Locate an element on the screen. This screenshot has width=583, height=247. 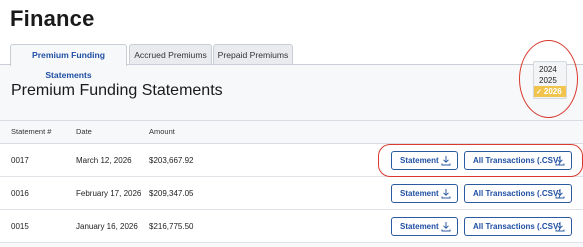
statement-date: March 12, 2026 is located at coordinates (104, 160).